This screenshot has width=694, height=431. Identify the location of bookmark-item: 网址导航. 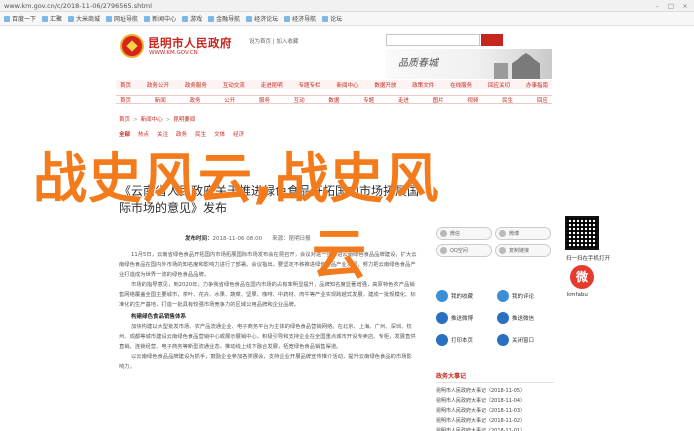
(122, 18).